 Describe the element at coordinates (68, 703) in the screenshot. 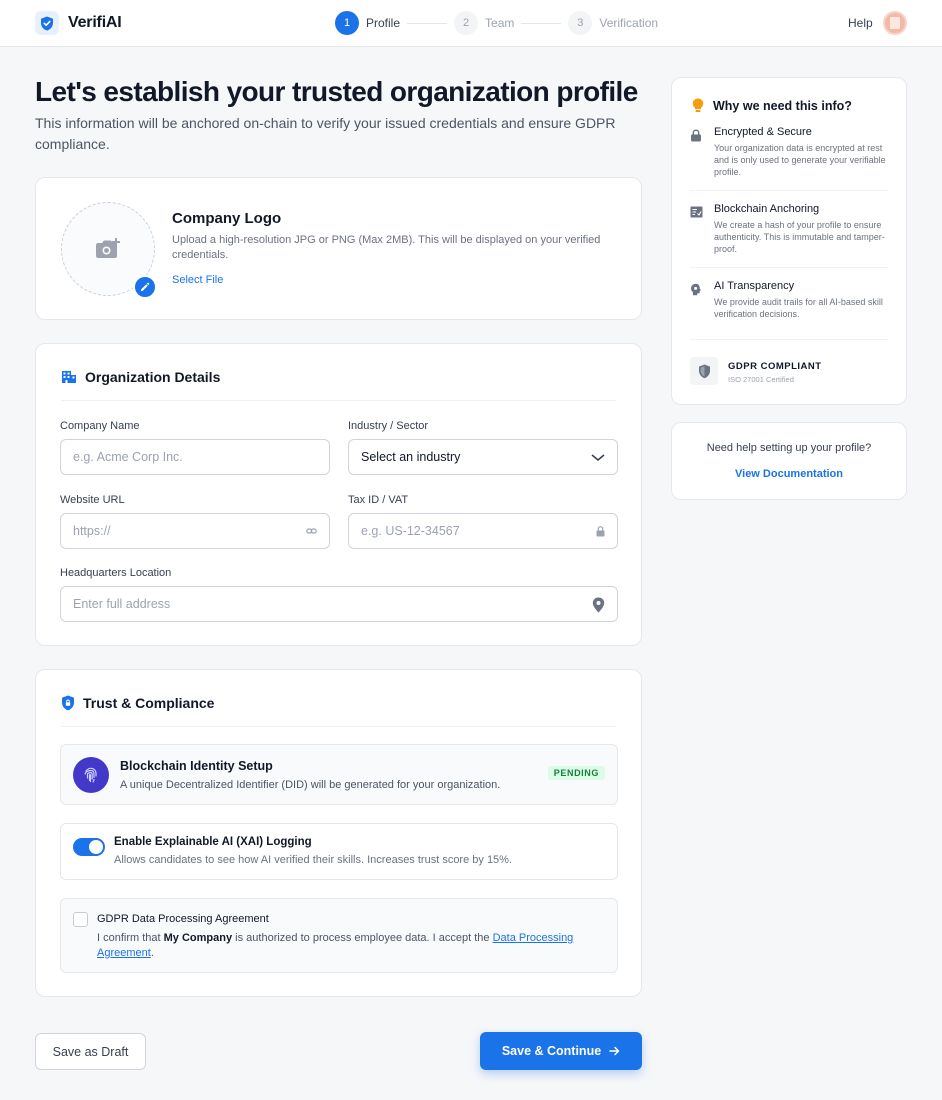

I see `shield-lock-icon` at that location.